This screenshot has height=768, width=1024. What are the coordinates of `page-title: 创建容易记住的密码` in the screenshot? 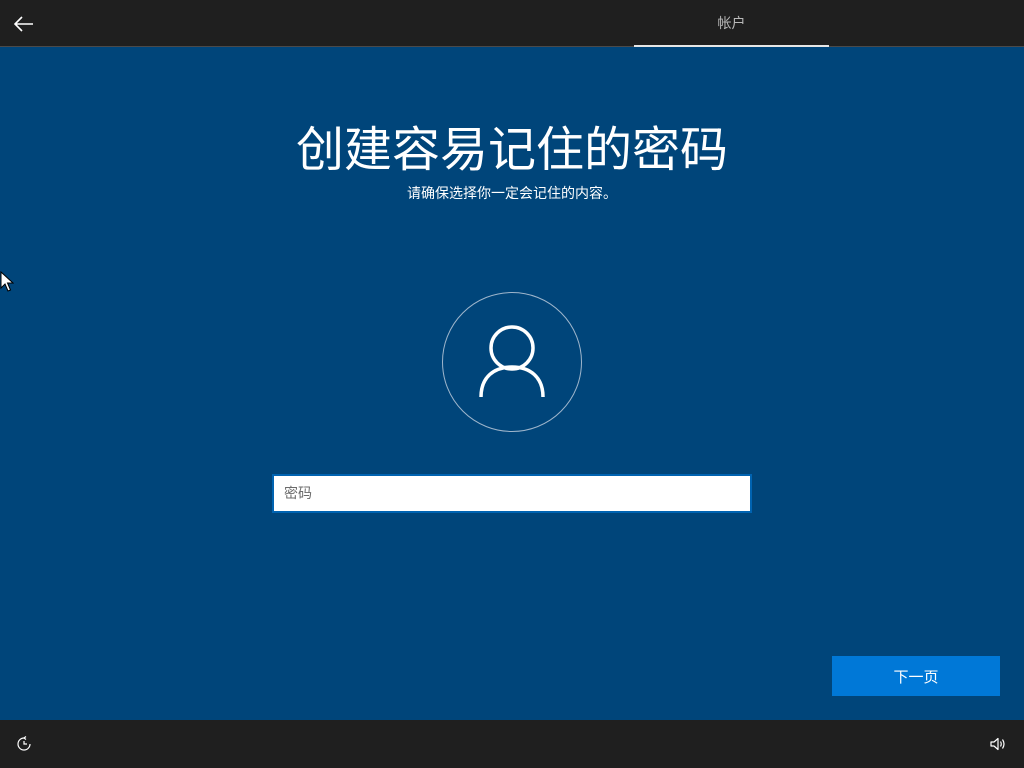 It's located at (511, 150).